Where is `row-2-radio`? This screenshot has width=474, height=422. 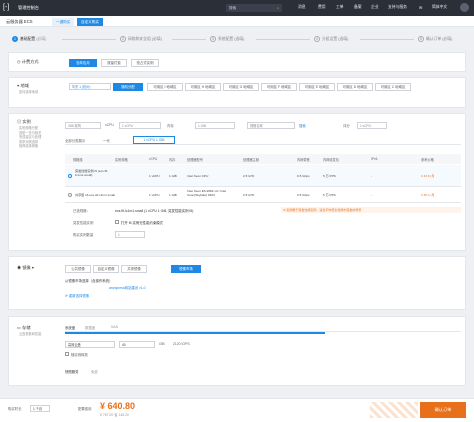 row-2-radio is located at coordinates (70, 195).